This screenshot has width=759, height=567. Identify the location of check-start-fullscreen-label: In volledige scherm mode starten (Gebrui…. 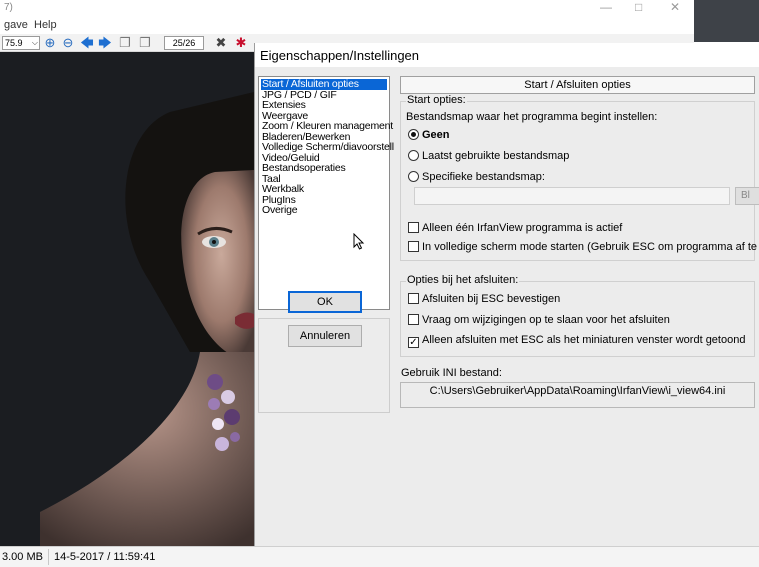
(590, 247).